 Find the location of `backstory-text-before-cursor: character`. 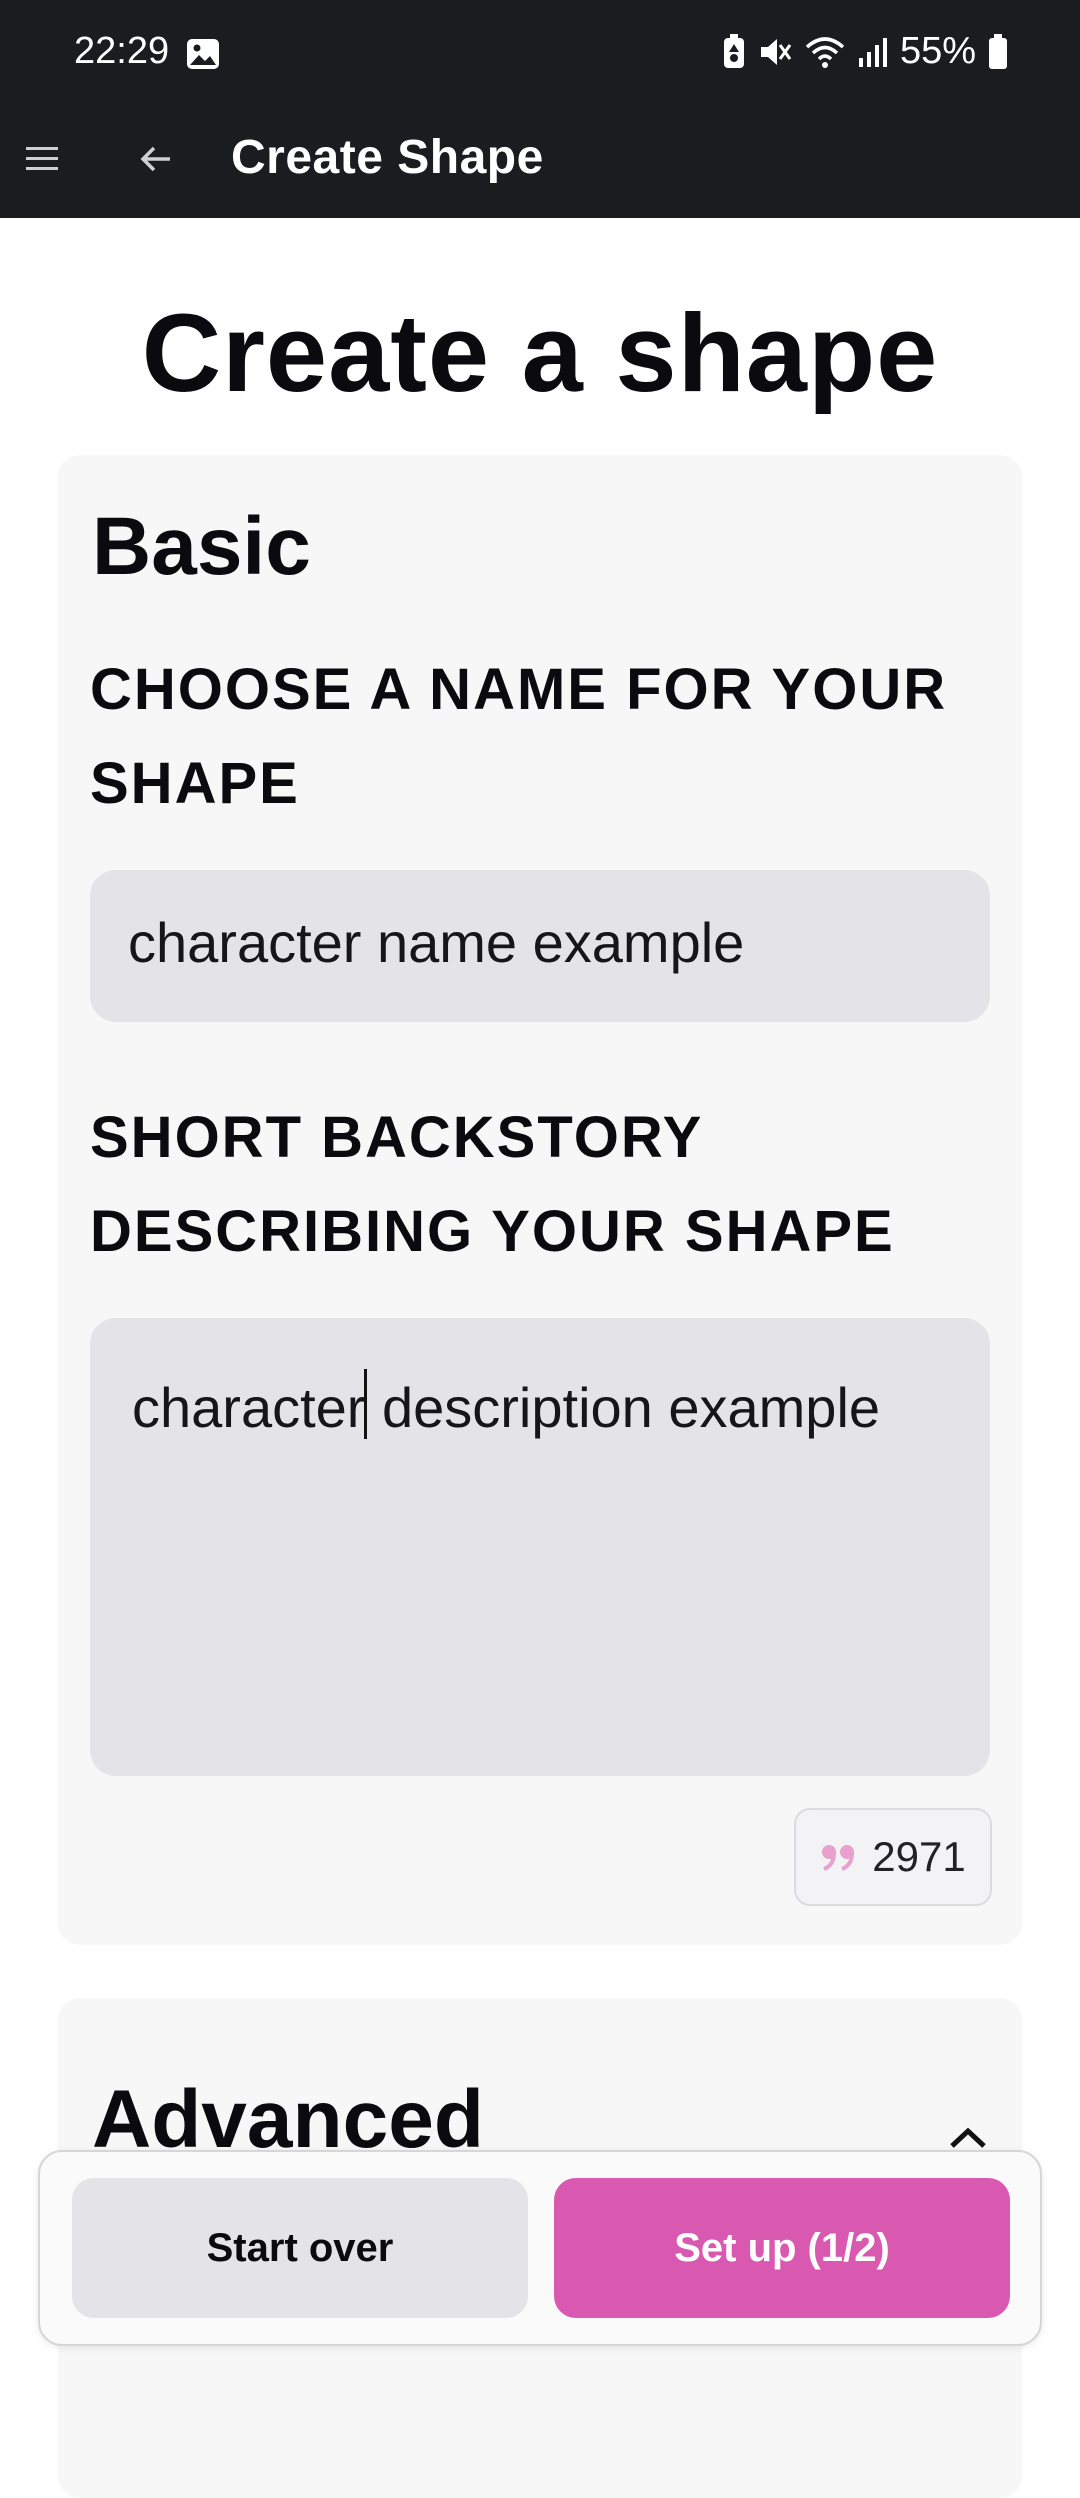

backstory-text-before-cursor: character is located at coordinates (249, 1407).